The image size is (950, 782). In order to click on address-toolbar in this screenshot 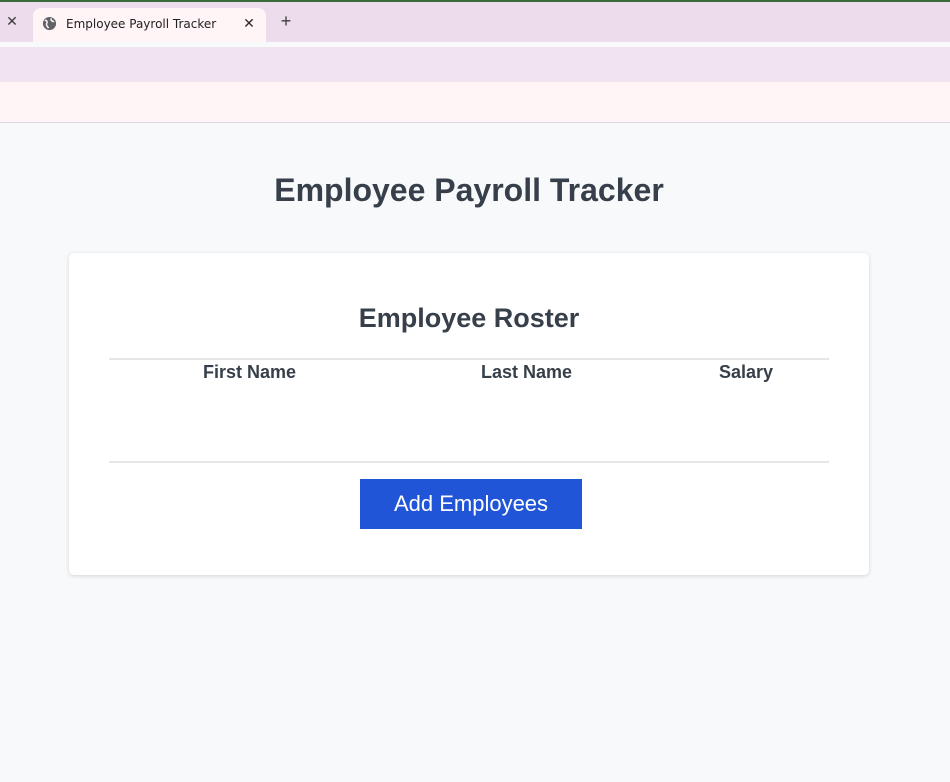, I will do `click(475, 64)`.